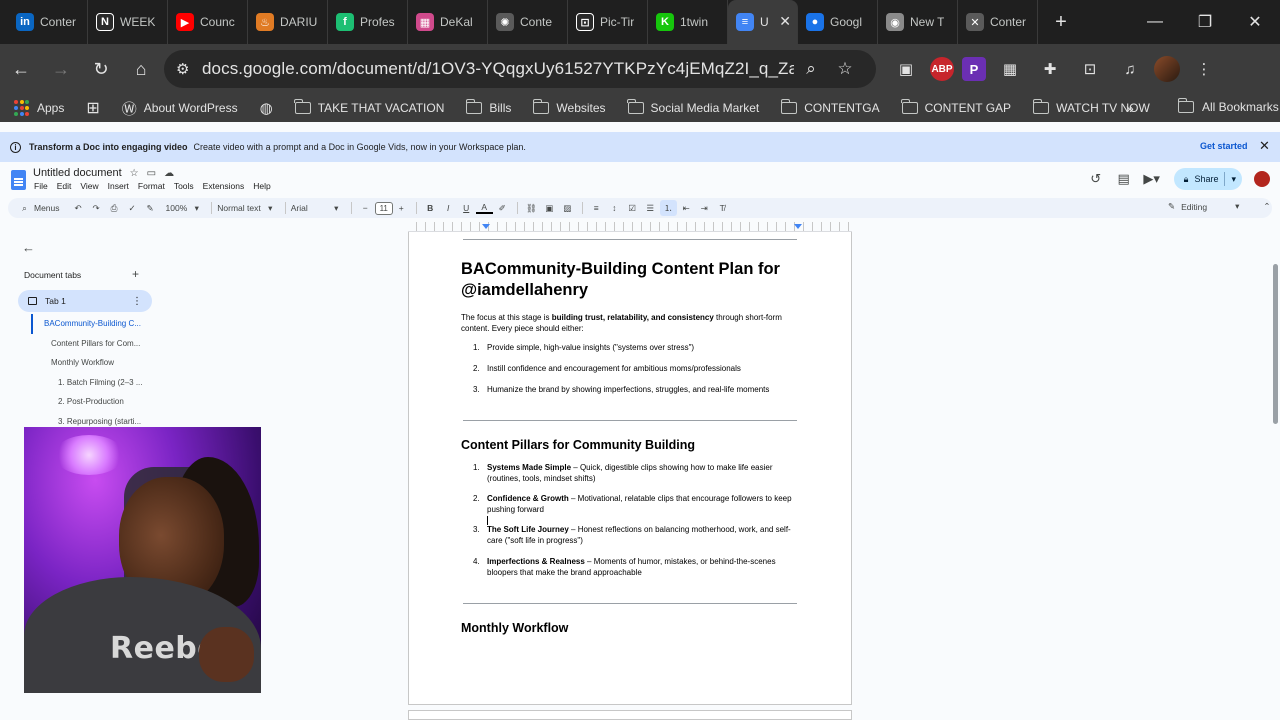 This screenshot has width=1280, height=720. I want to click on back-icon: ←, so click(21, 69).